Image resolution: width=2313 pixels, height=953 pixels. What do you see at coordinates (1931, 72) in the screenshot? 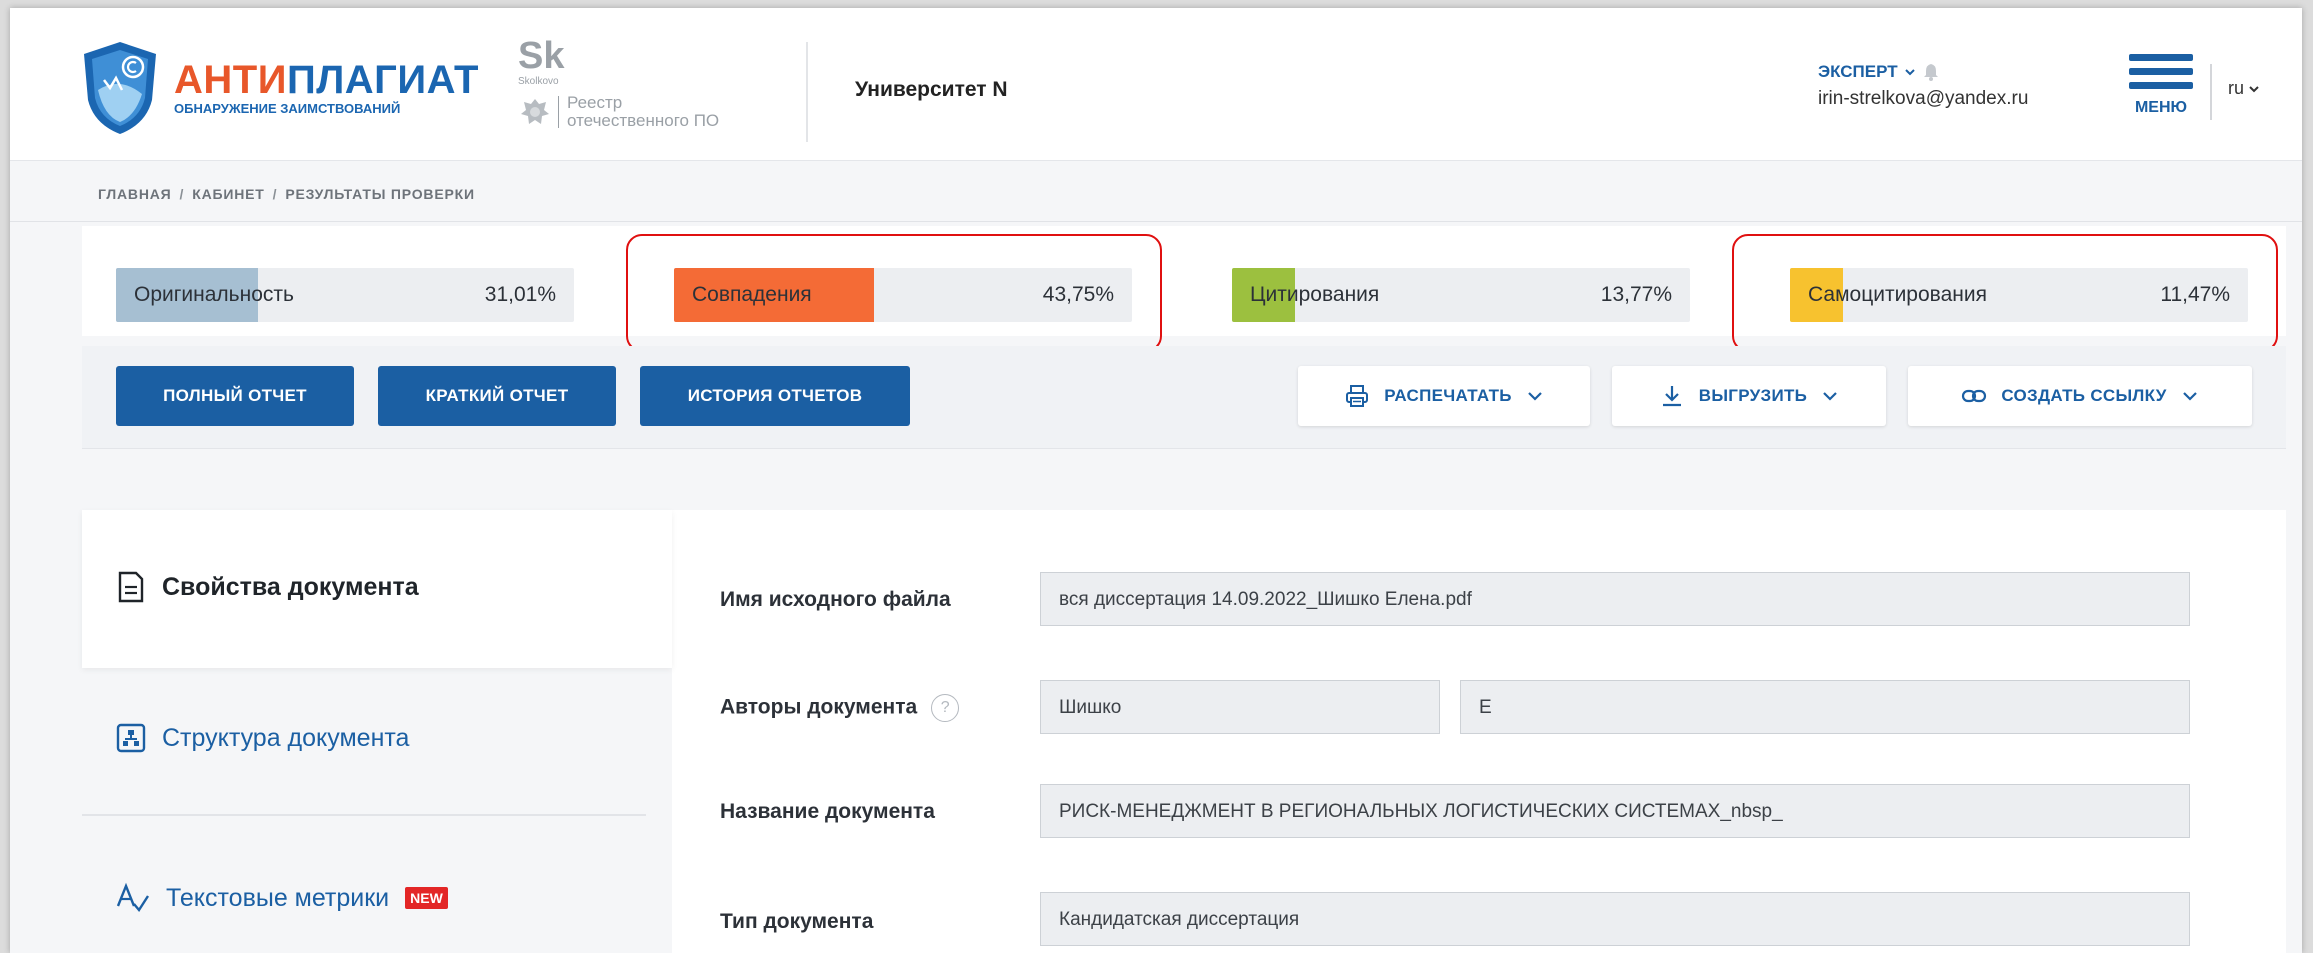
I see `bell-icon` at bounding box center [1931, 72].